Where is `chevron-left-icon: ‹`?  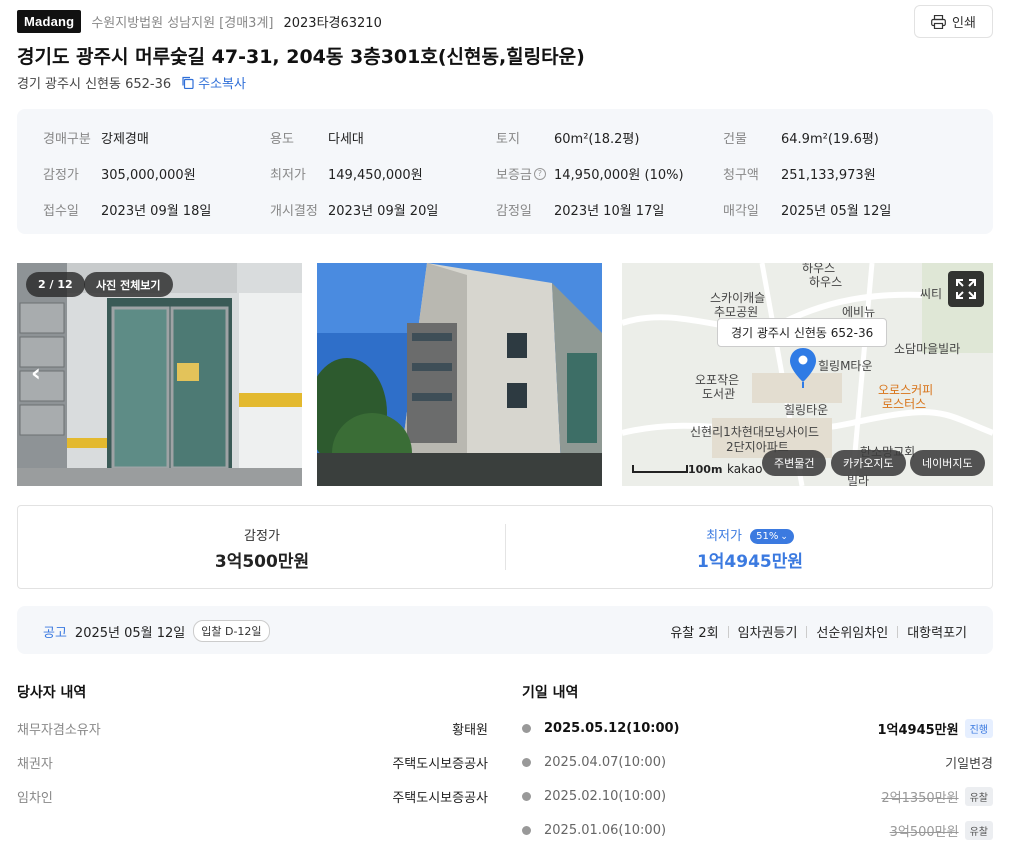
chevron-left-icon: ‹ is located at coordinates (36, 373).